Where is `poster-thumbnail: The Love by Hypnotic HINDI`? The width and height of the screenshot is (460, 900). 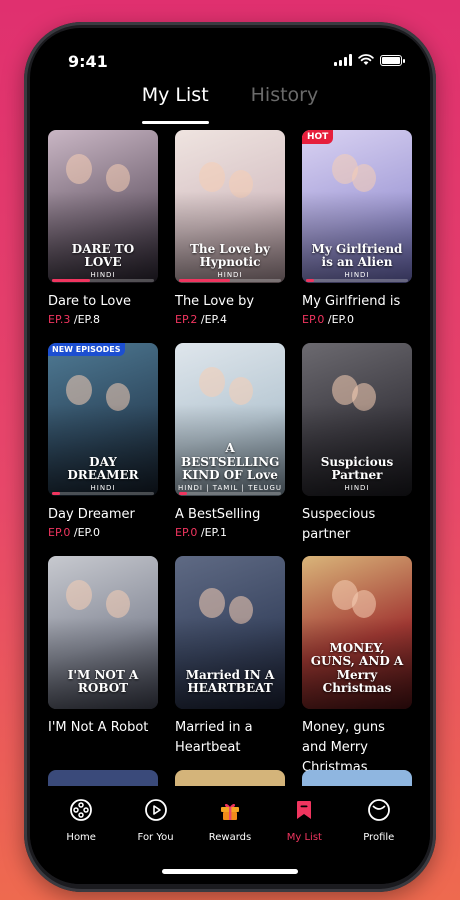
poster-thumbnail: The Love by Hypnotic HINDI is located at coordinates (230, 206).